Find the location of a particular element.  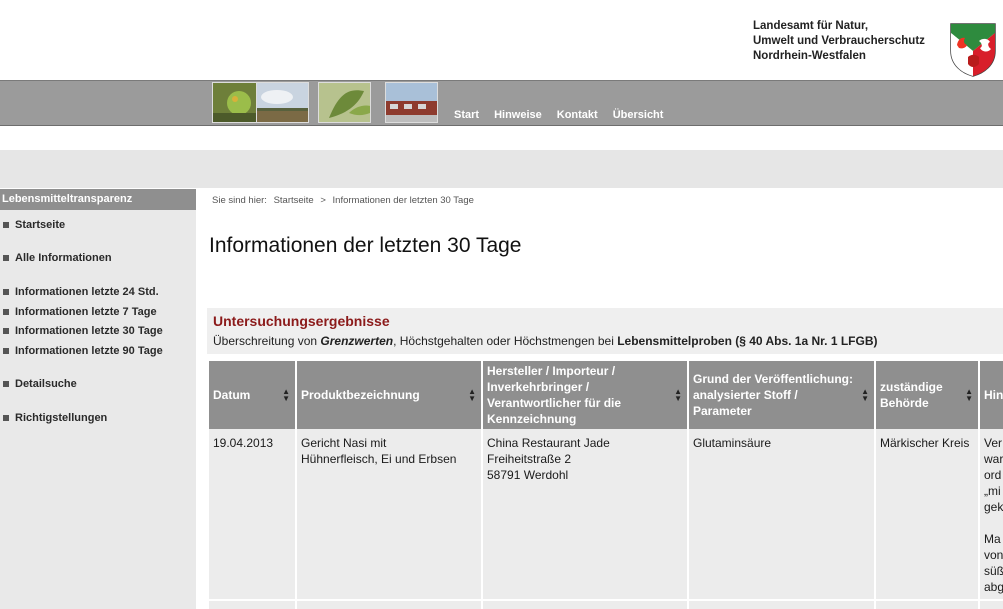

nrw-crest-logo is located at coordinates (973, 50).